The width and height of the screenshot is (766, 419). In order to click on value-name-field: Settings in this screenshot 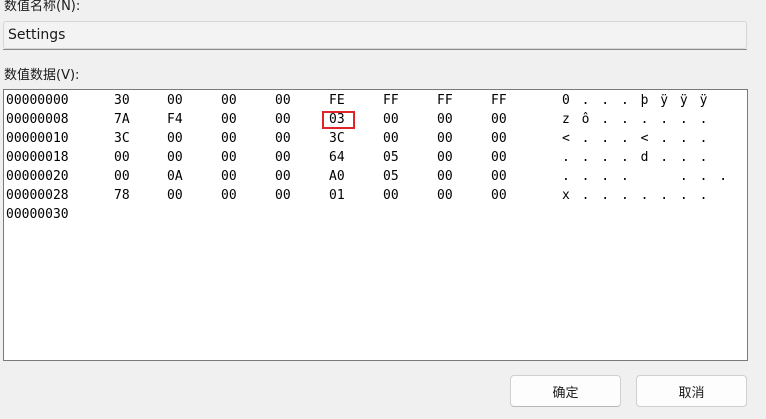, I will do `click(375, 35)`.